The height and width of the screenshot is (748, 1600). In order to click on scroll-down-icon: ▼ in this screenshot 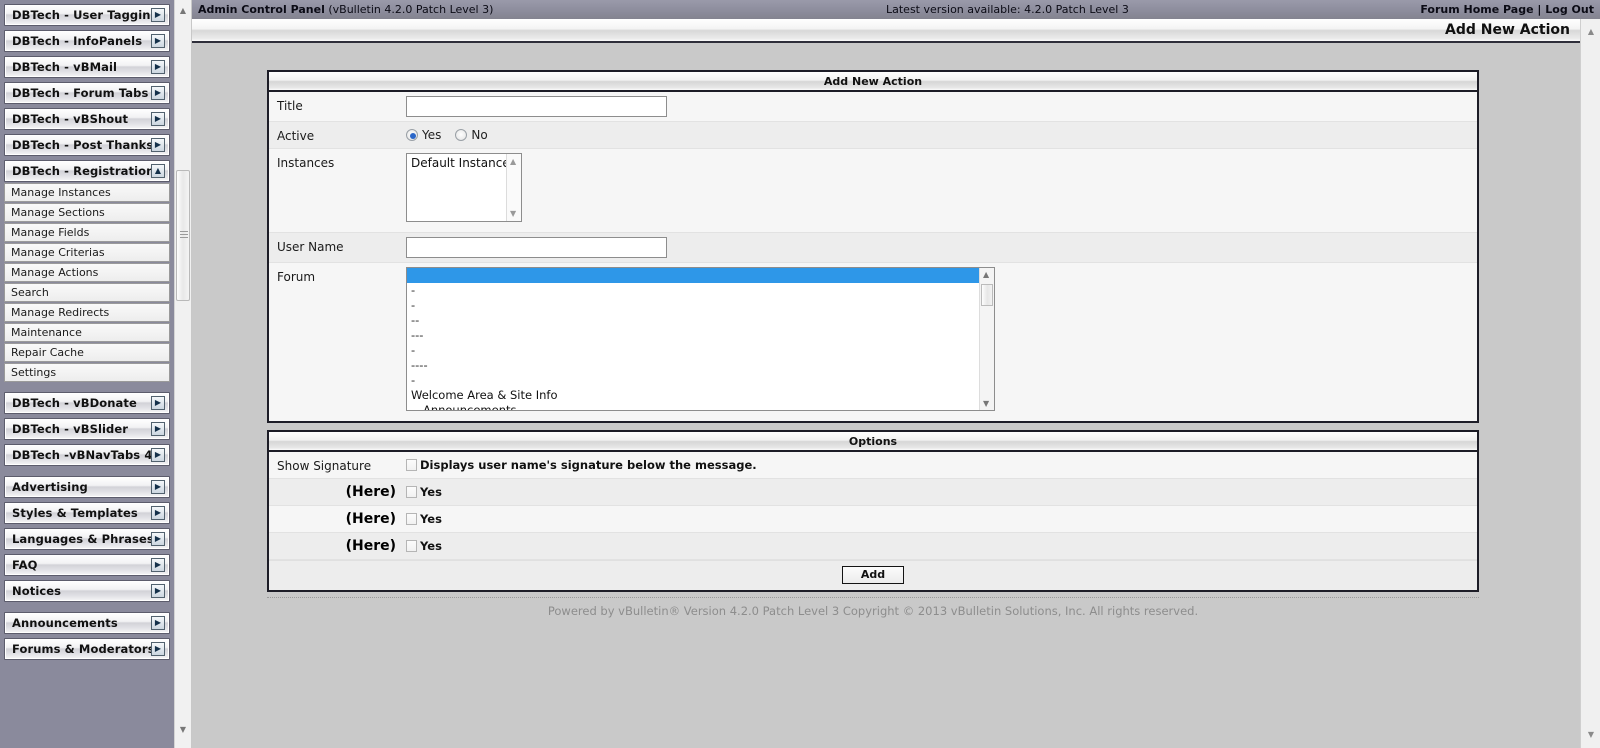, I will do `click(183, 729)`.